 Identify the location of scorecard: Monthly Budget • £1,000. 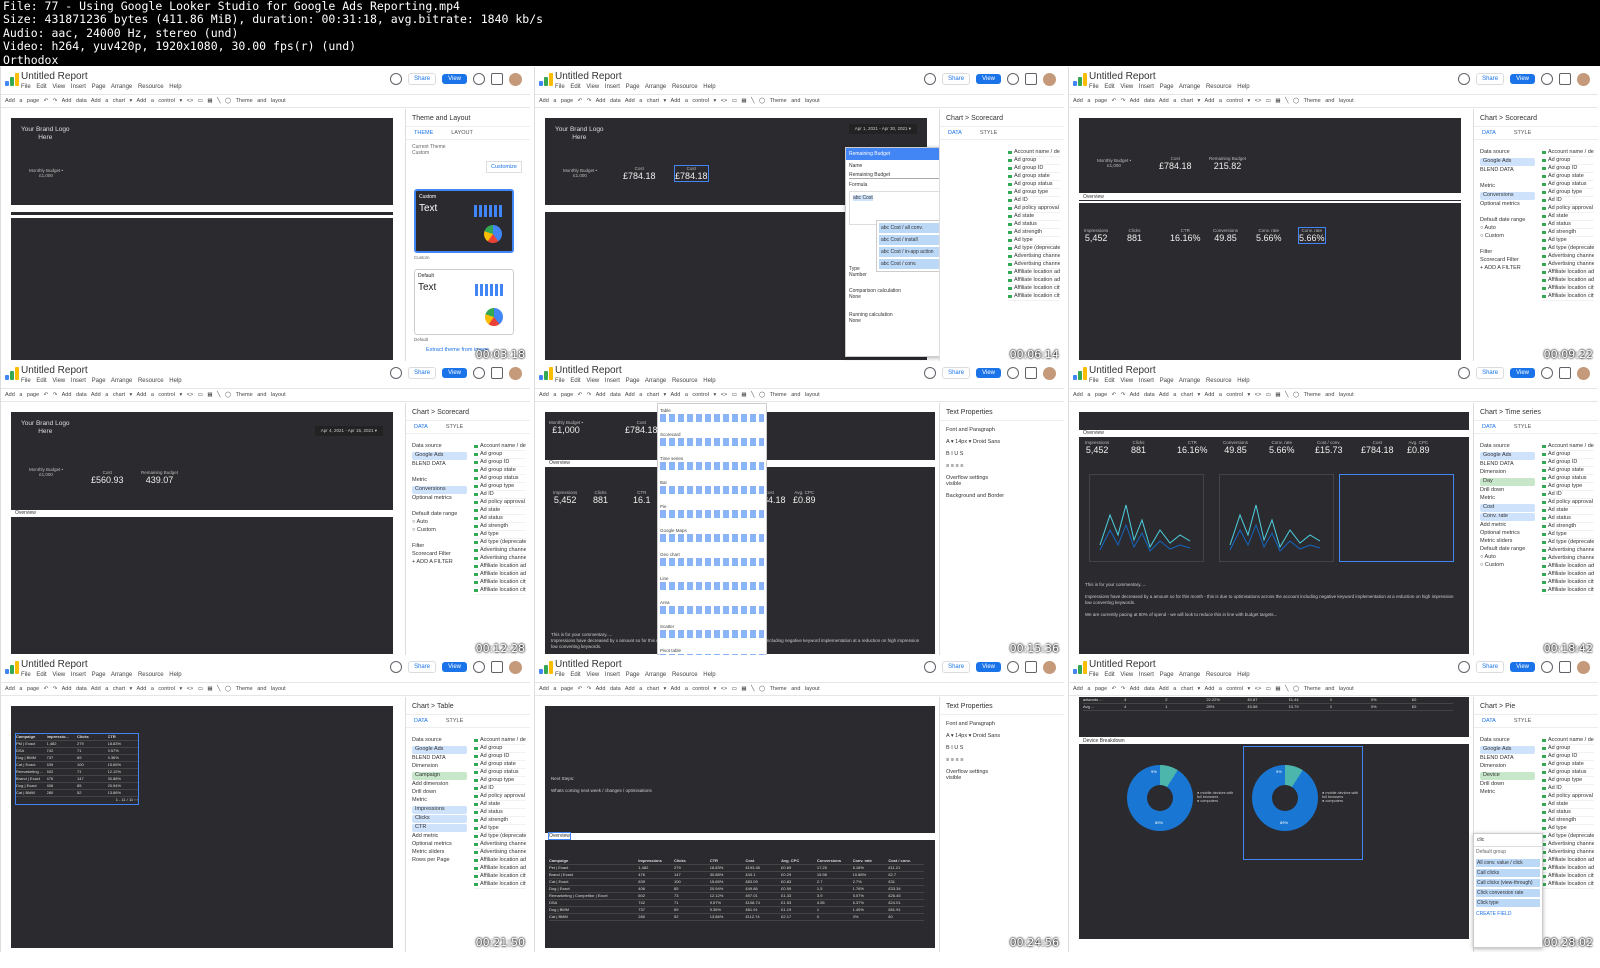
(566, 427).